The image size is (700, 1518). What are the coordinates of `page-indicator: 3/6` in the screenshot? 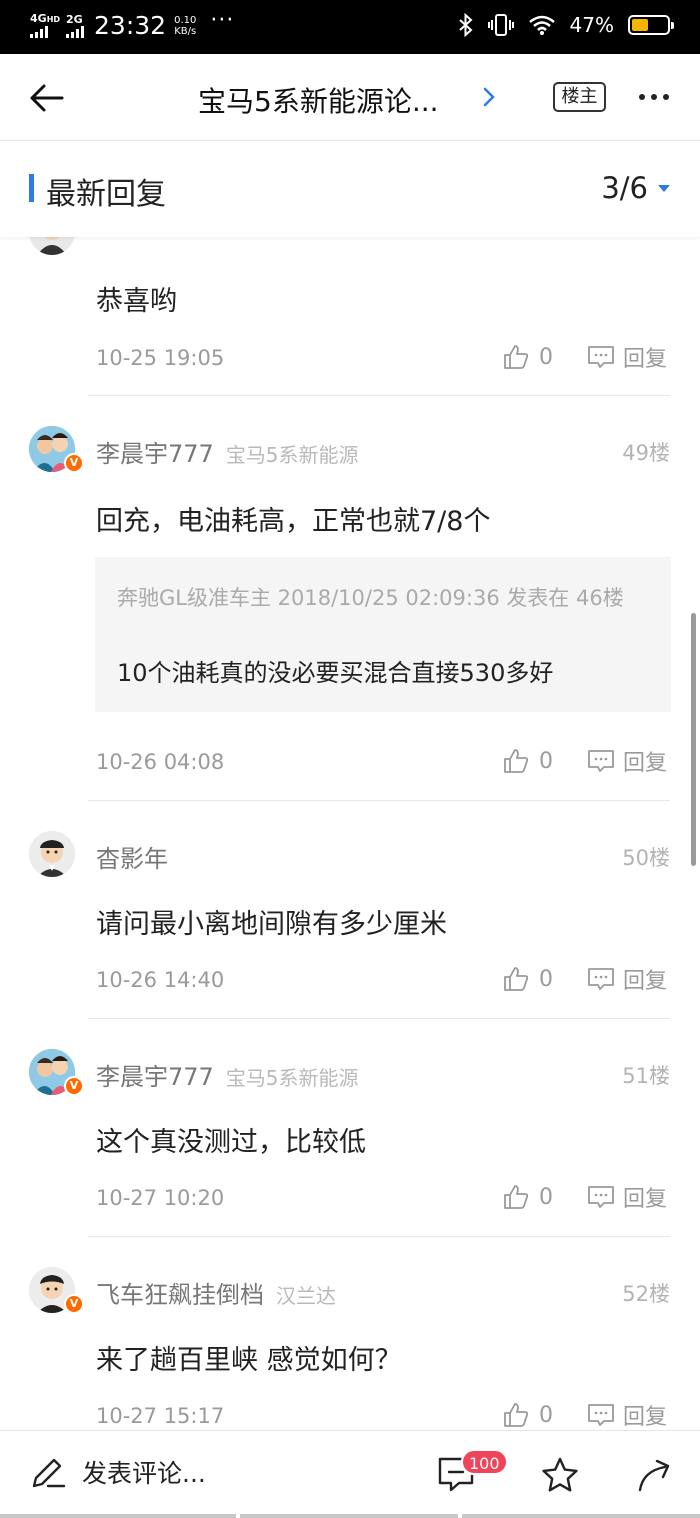 It's located at (624, 188).